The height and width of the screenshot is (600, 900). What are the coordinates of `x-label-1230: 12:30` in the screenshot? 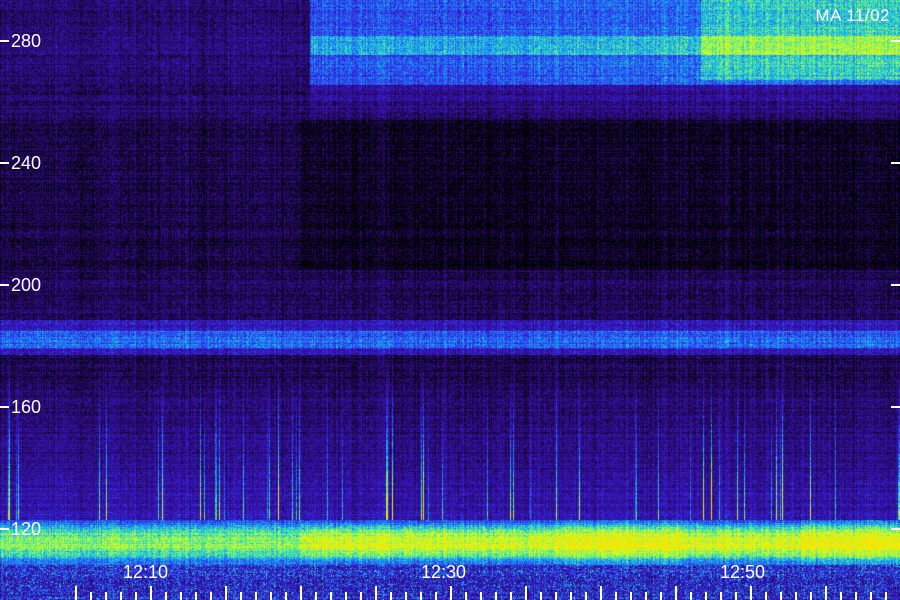 It's located at (444, 572).